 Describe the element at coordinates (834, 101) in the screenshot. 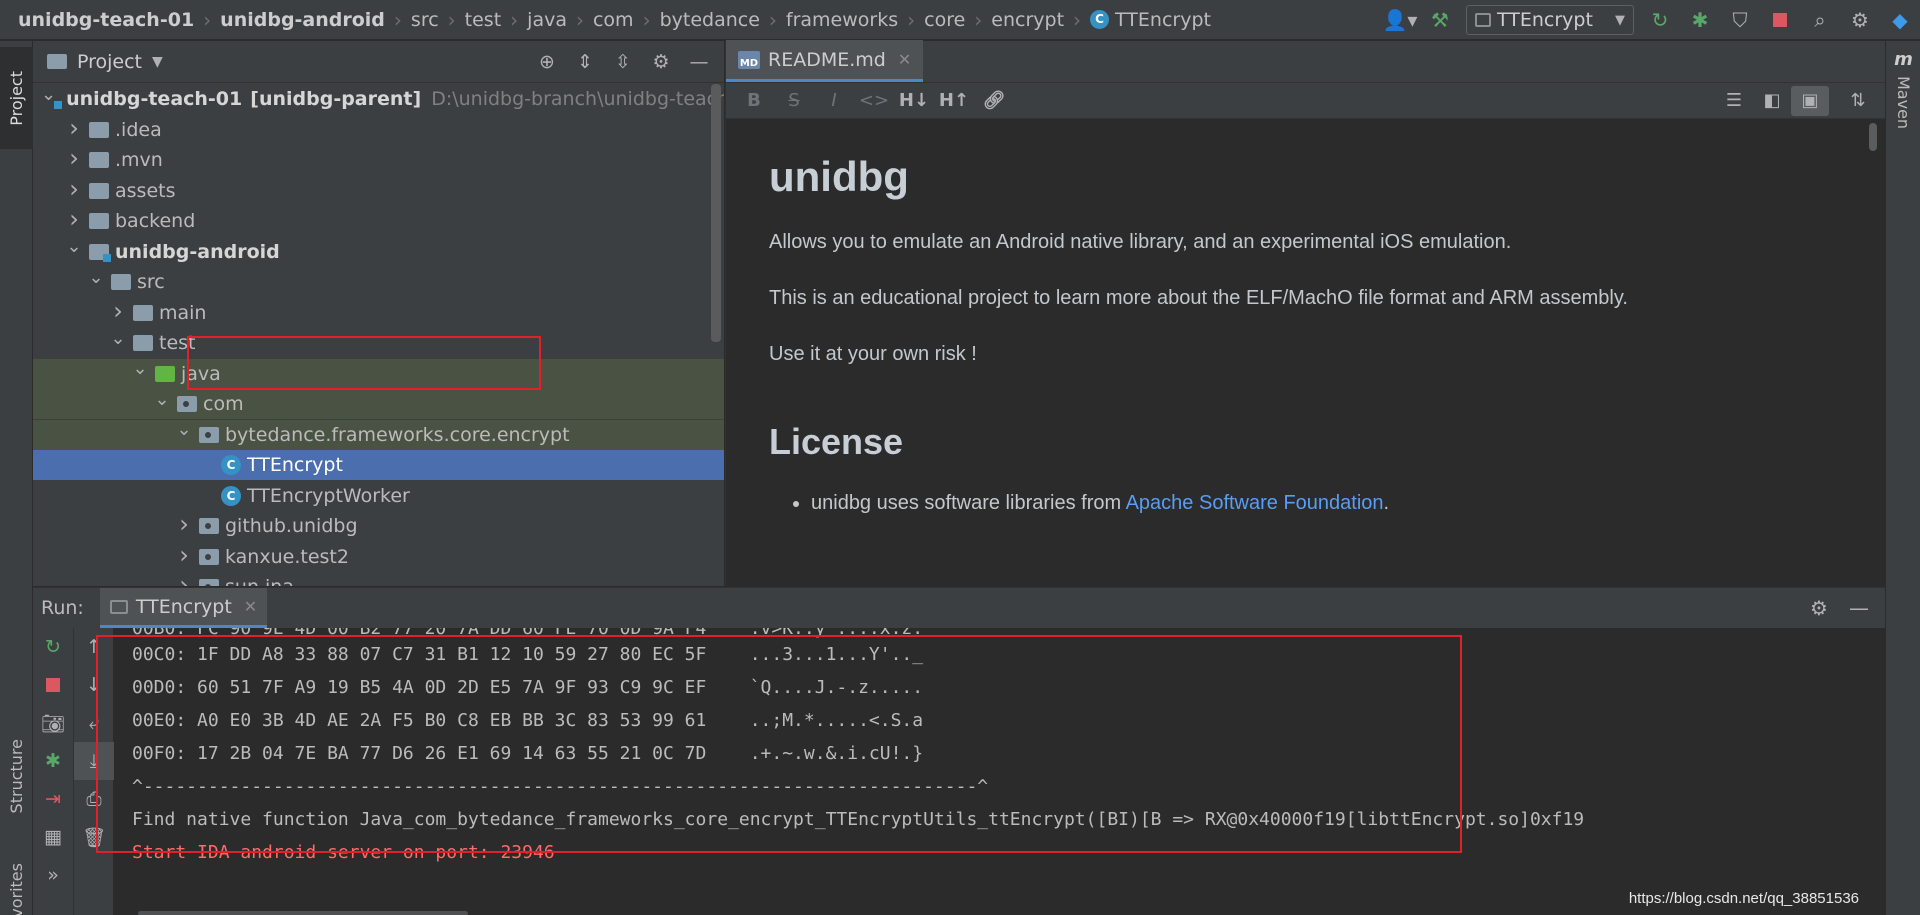

I see `italic-icon: I` at that location.